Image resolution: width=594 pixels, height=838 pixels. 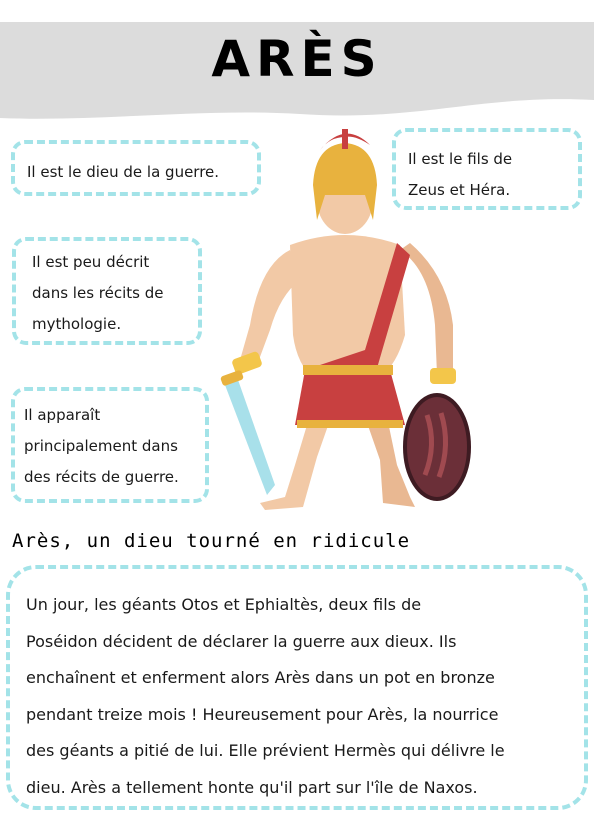 I want to click on fact-line: principalement dans, so click(x=101, y=446).